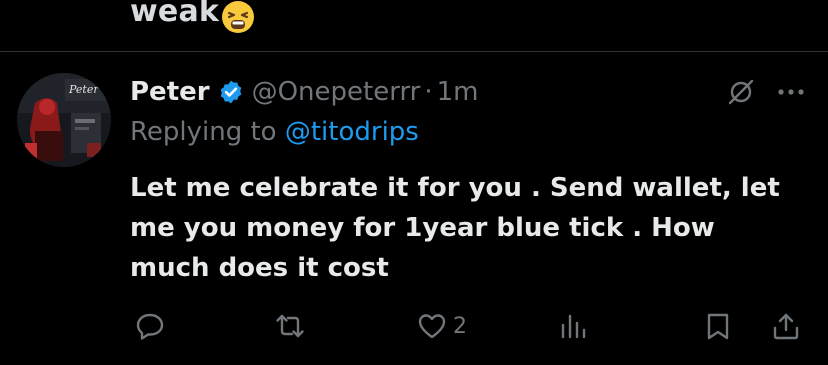 Image resolution: width=828 pixels, height=365 pixels. I want to click on share-icon, so click(786, 326).